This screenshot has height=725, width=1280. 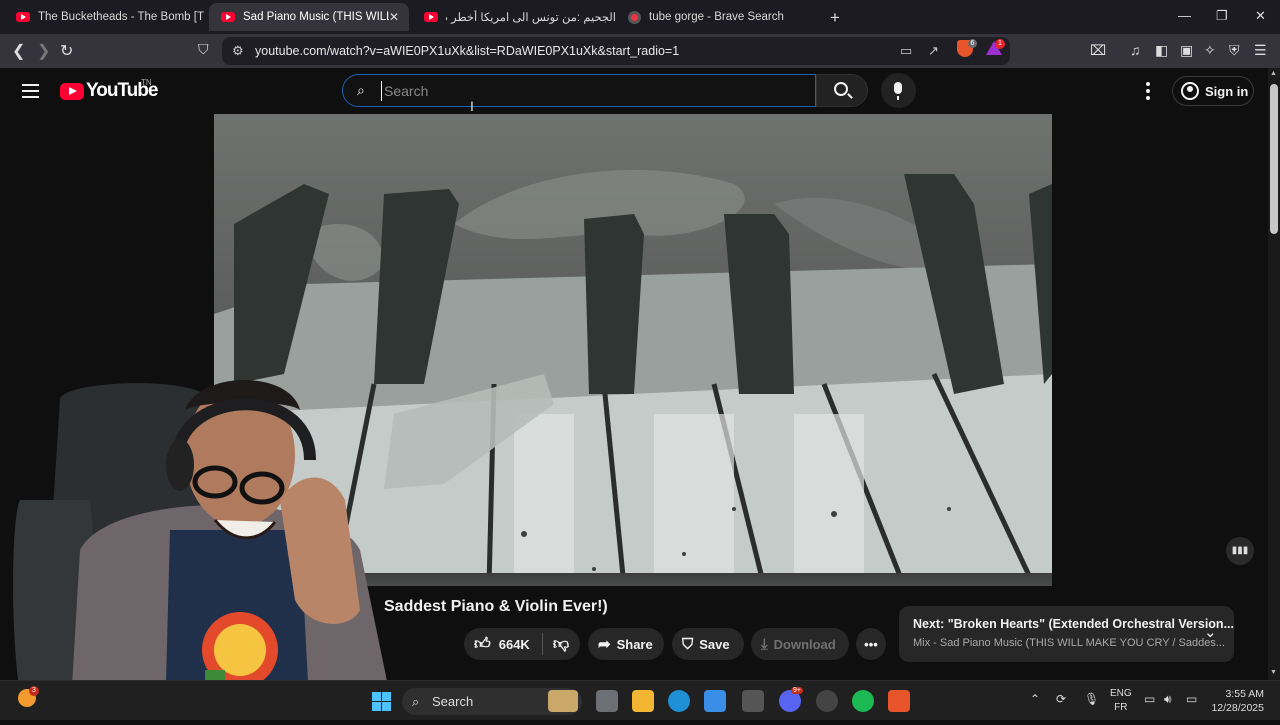 I want to click on task-view-icon, so click(x=607, y=701).